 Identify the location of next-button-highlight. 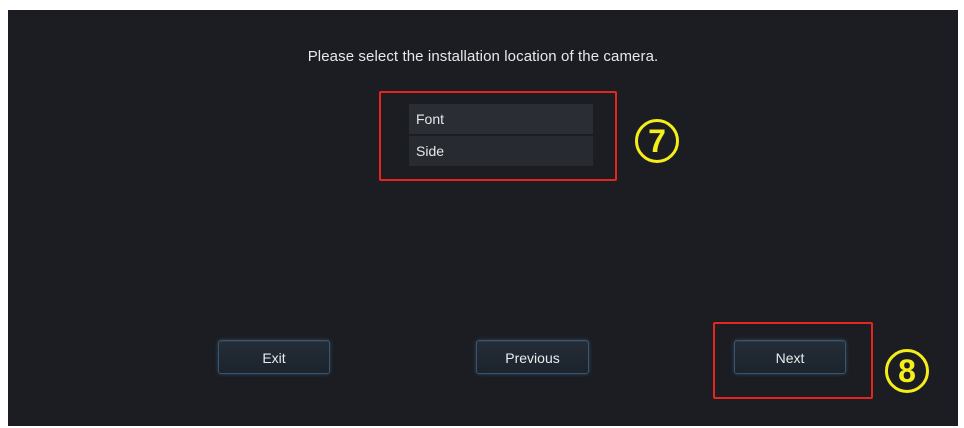
(793, 360).